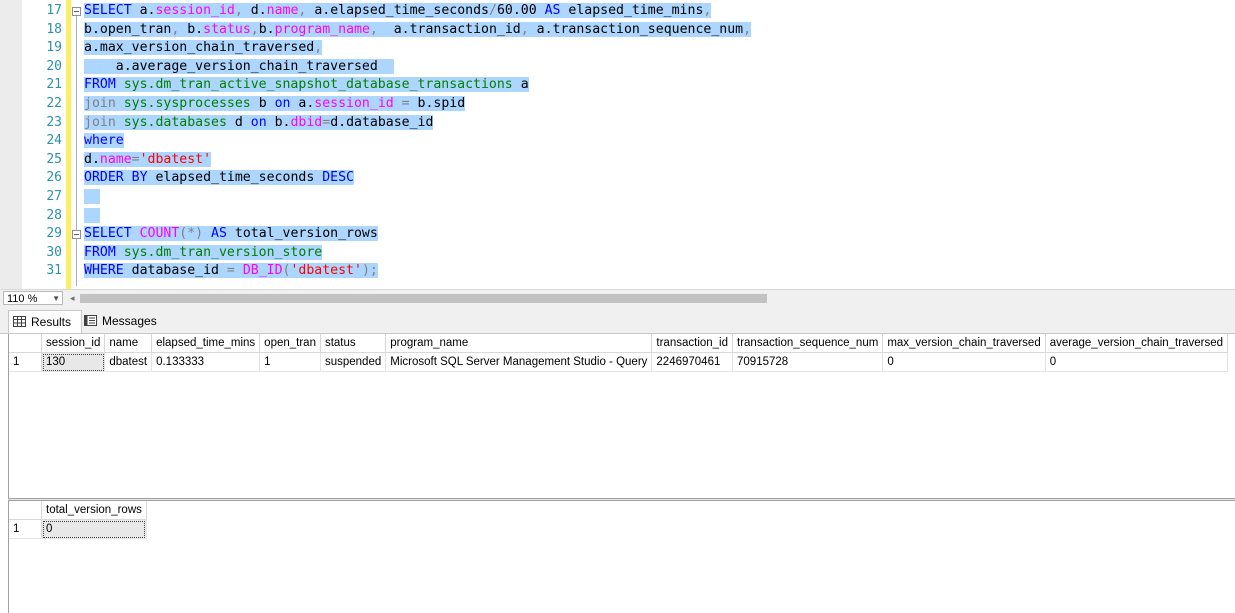  Describe the element at coordinates (640, 29) in the screenshot. I see `code-token: a.transaction_sequence_num` at that location.